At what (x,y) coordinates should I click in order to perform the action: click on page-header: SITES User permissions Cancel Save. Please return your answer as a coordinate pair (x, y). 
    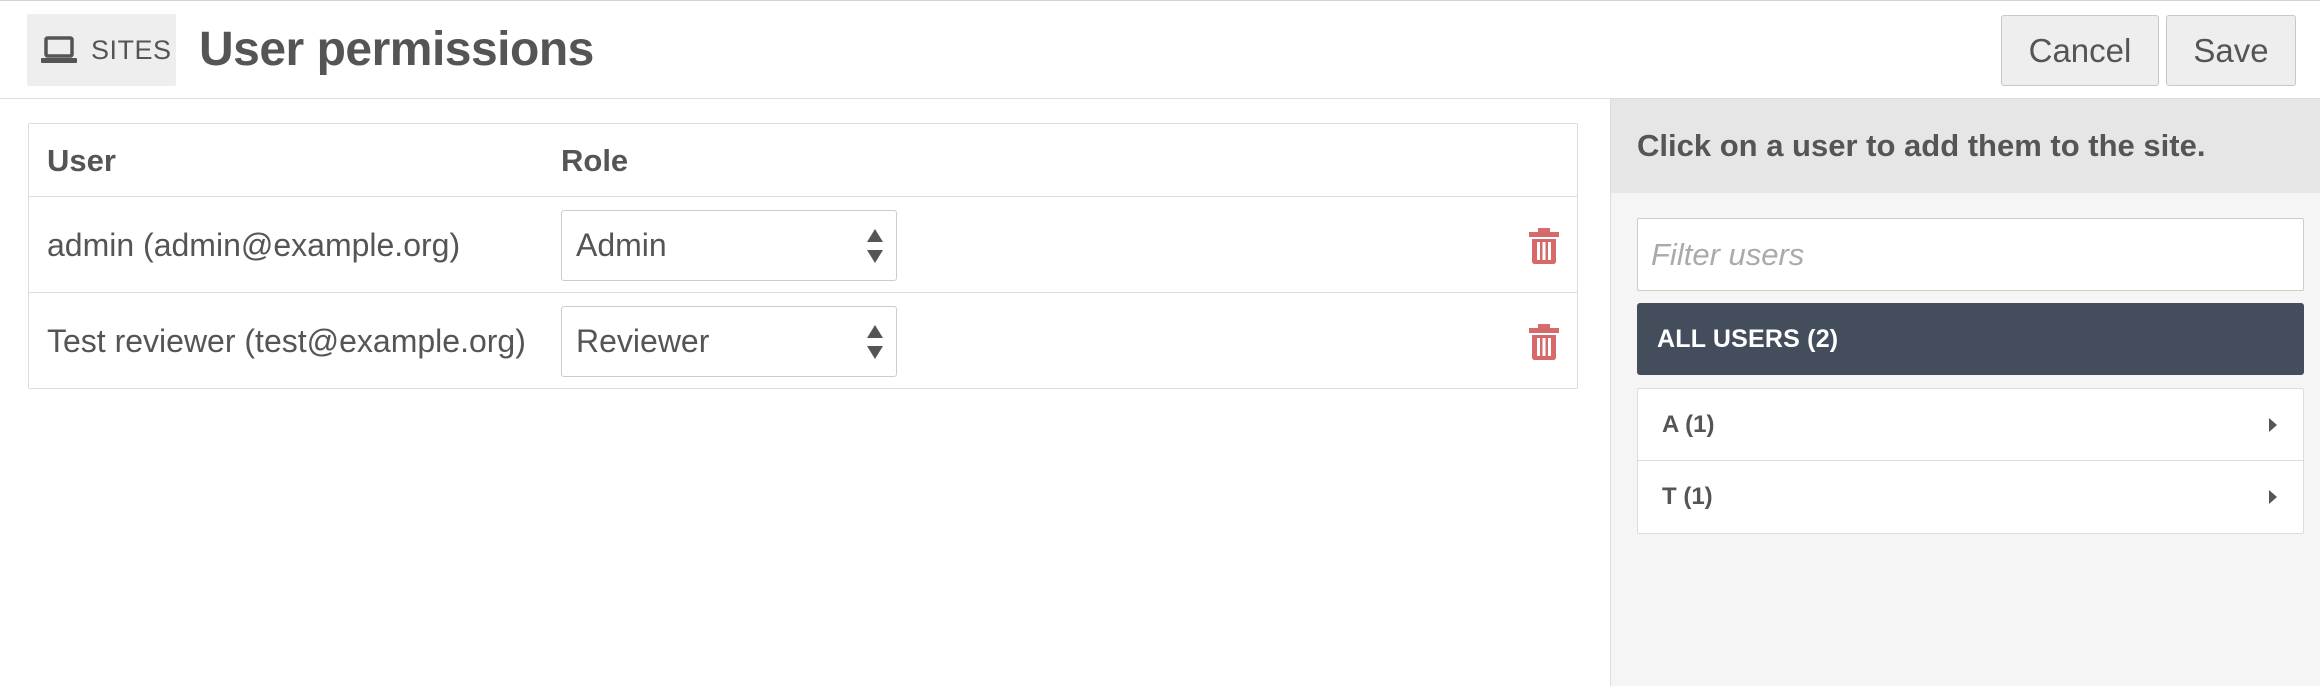
    Looking at the image, I should click on (1160, 50).